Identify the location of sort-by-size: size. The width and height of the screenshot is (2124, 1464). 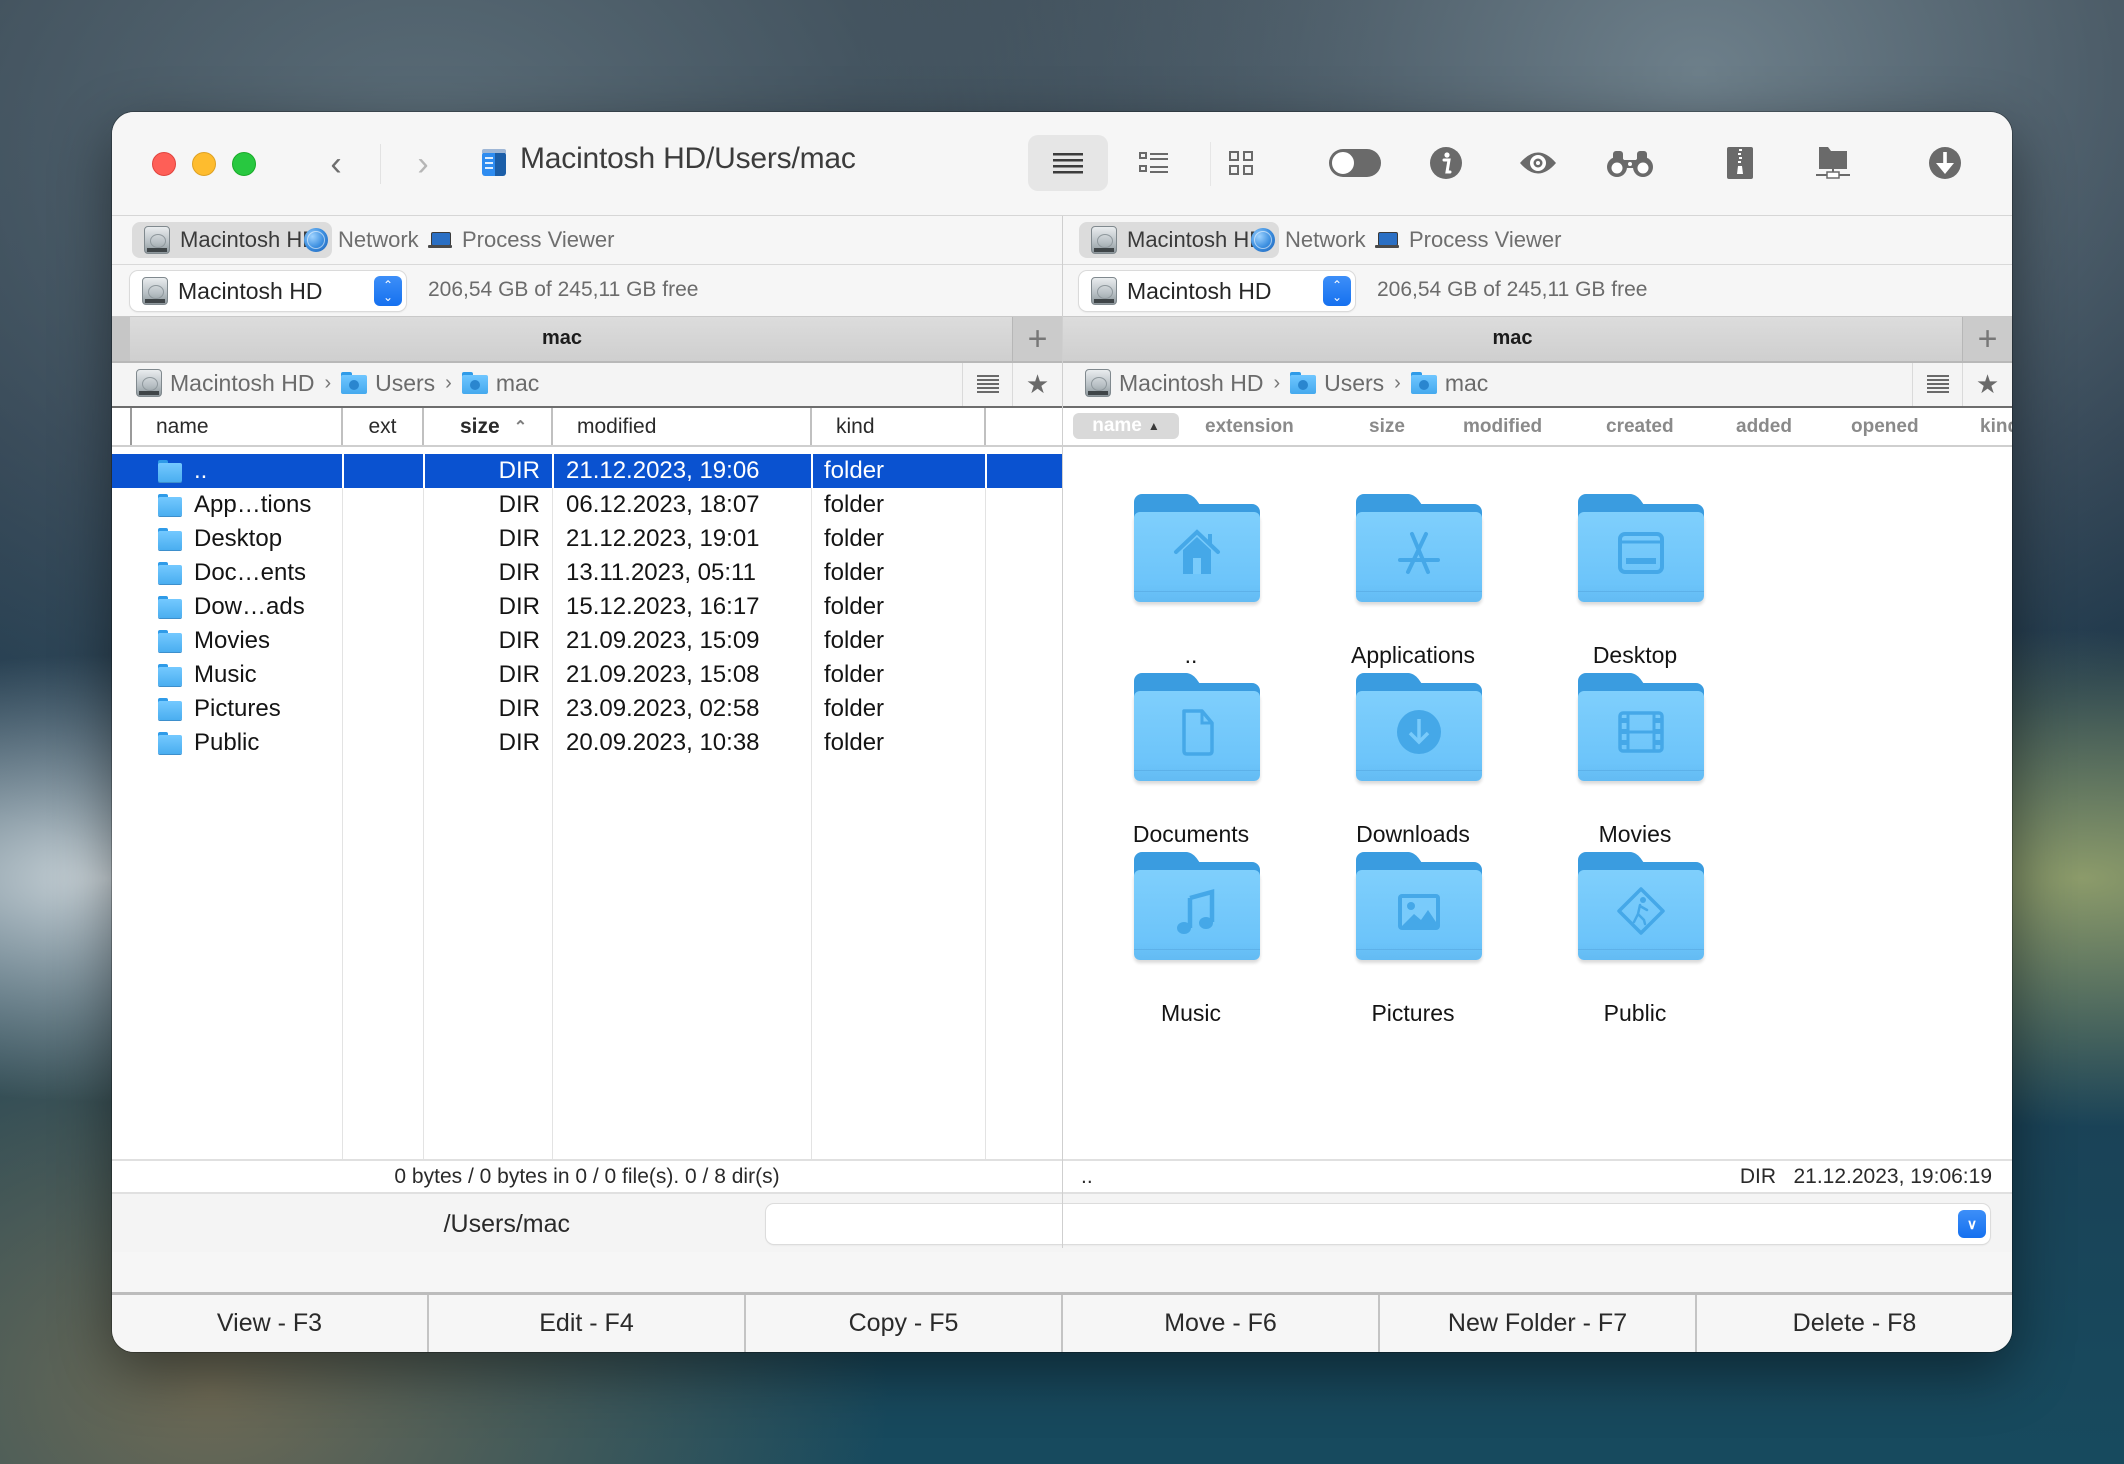
(1387, 427).